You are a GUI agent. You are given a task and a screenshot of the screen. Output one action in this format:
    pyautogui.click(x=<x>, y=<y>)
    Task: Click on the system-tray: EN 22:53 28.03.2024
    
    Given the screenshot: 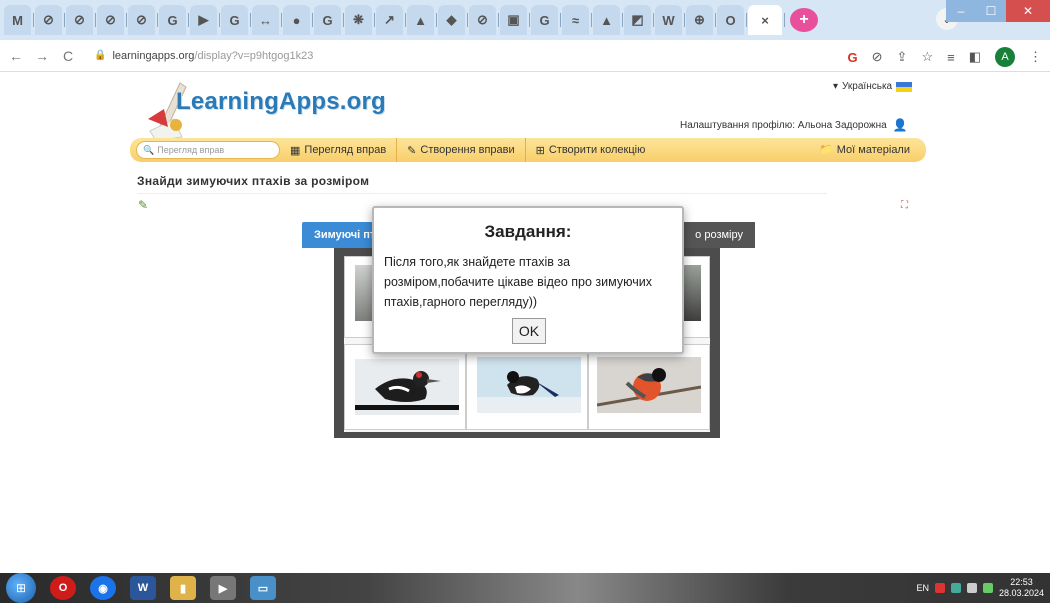 What is the action you would take?
    pyautogui.click(x=980, y=588)
    